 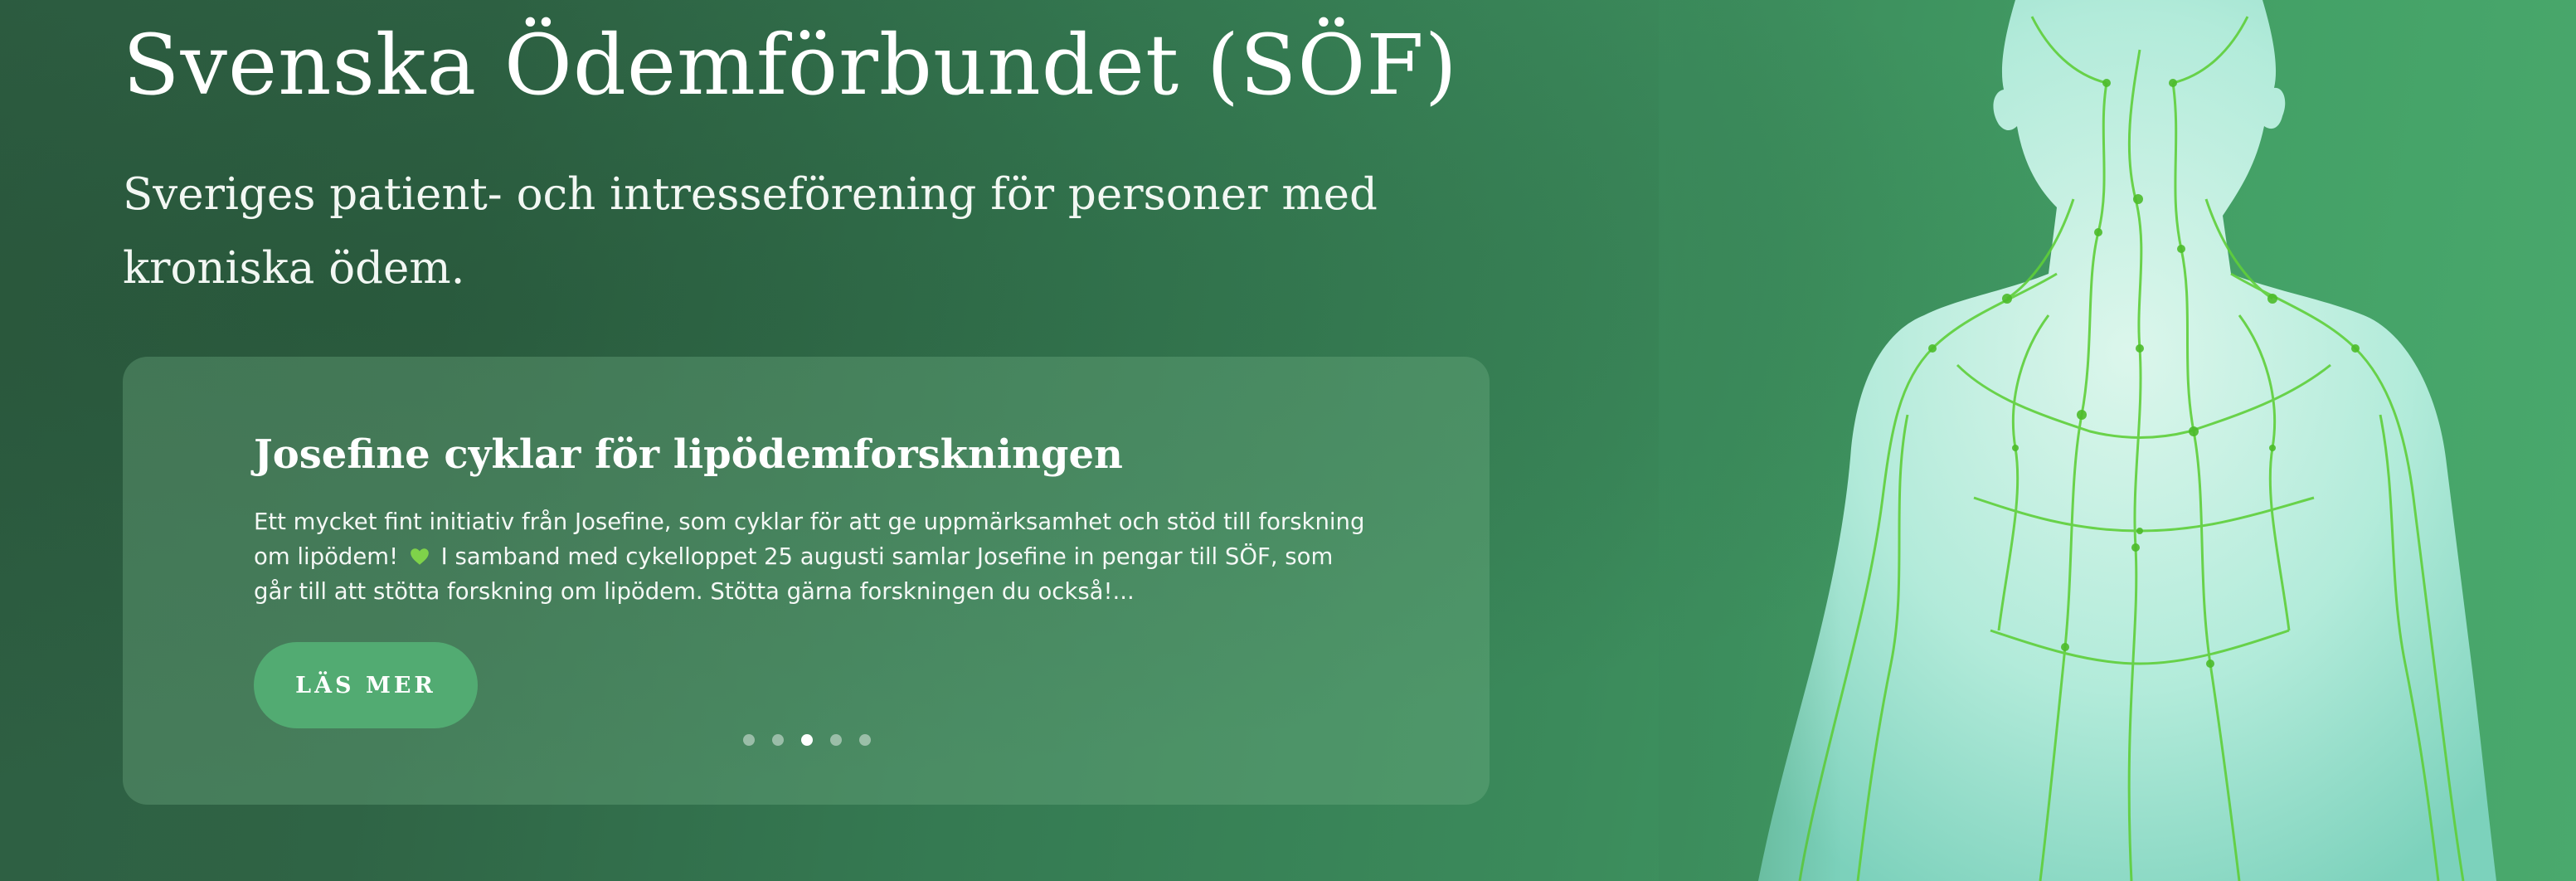 I want to click on green-heart-icon, so click(x=420, y=556).